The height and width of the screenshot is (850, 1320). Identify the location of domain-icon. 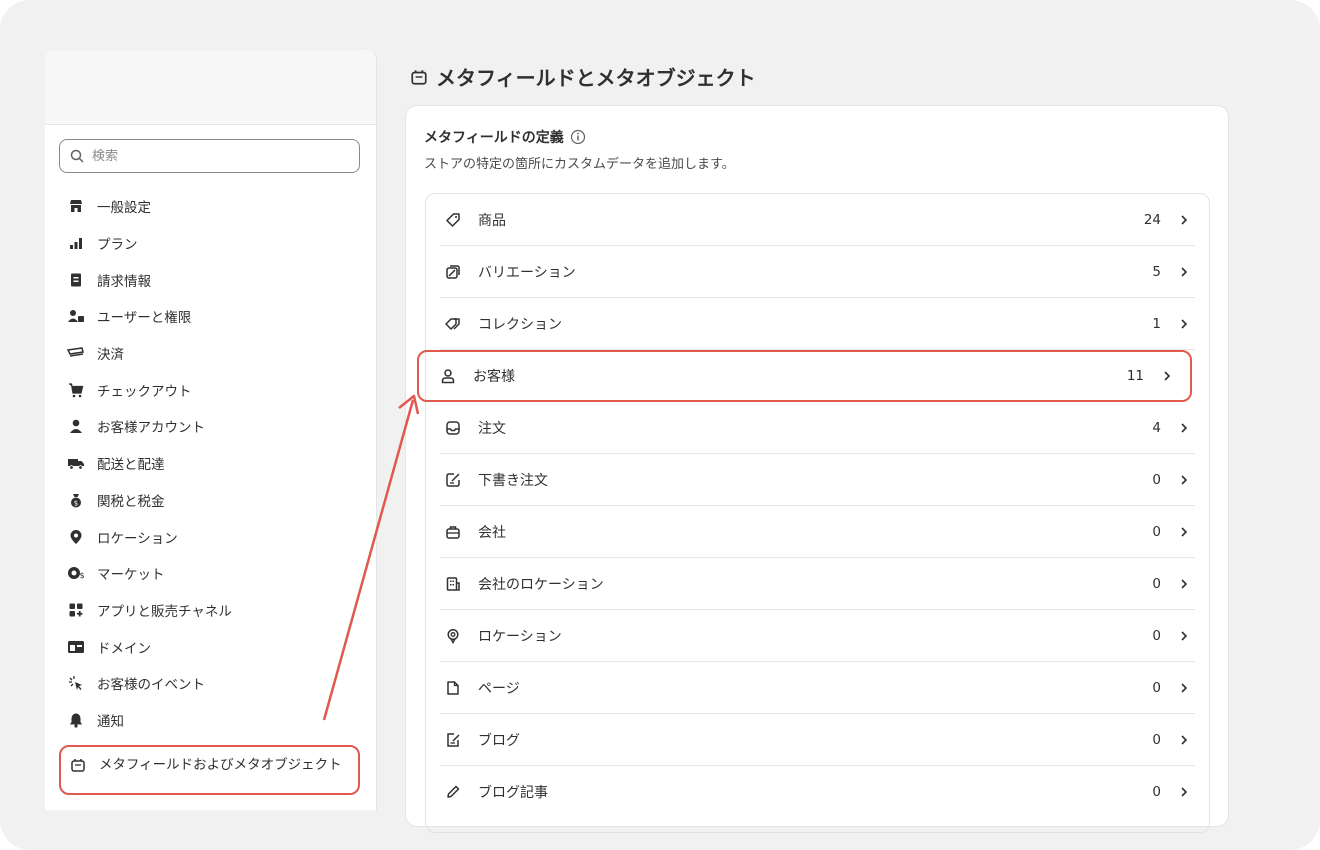
(76, 647).